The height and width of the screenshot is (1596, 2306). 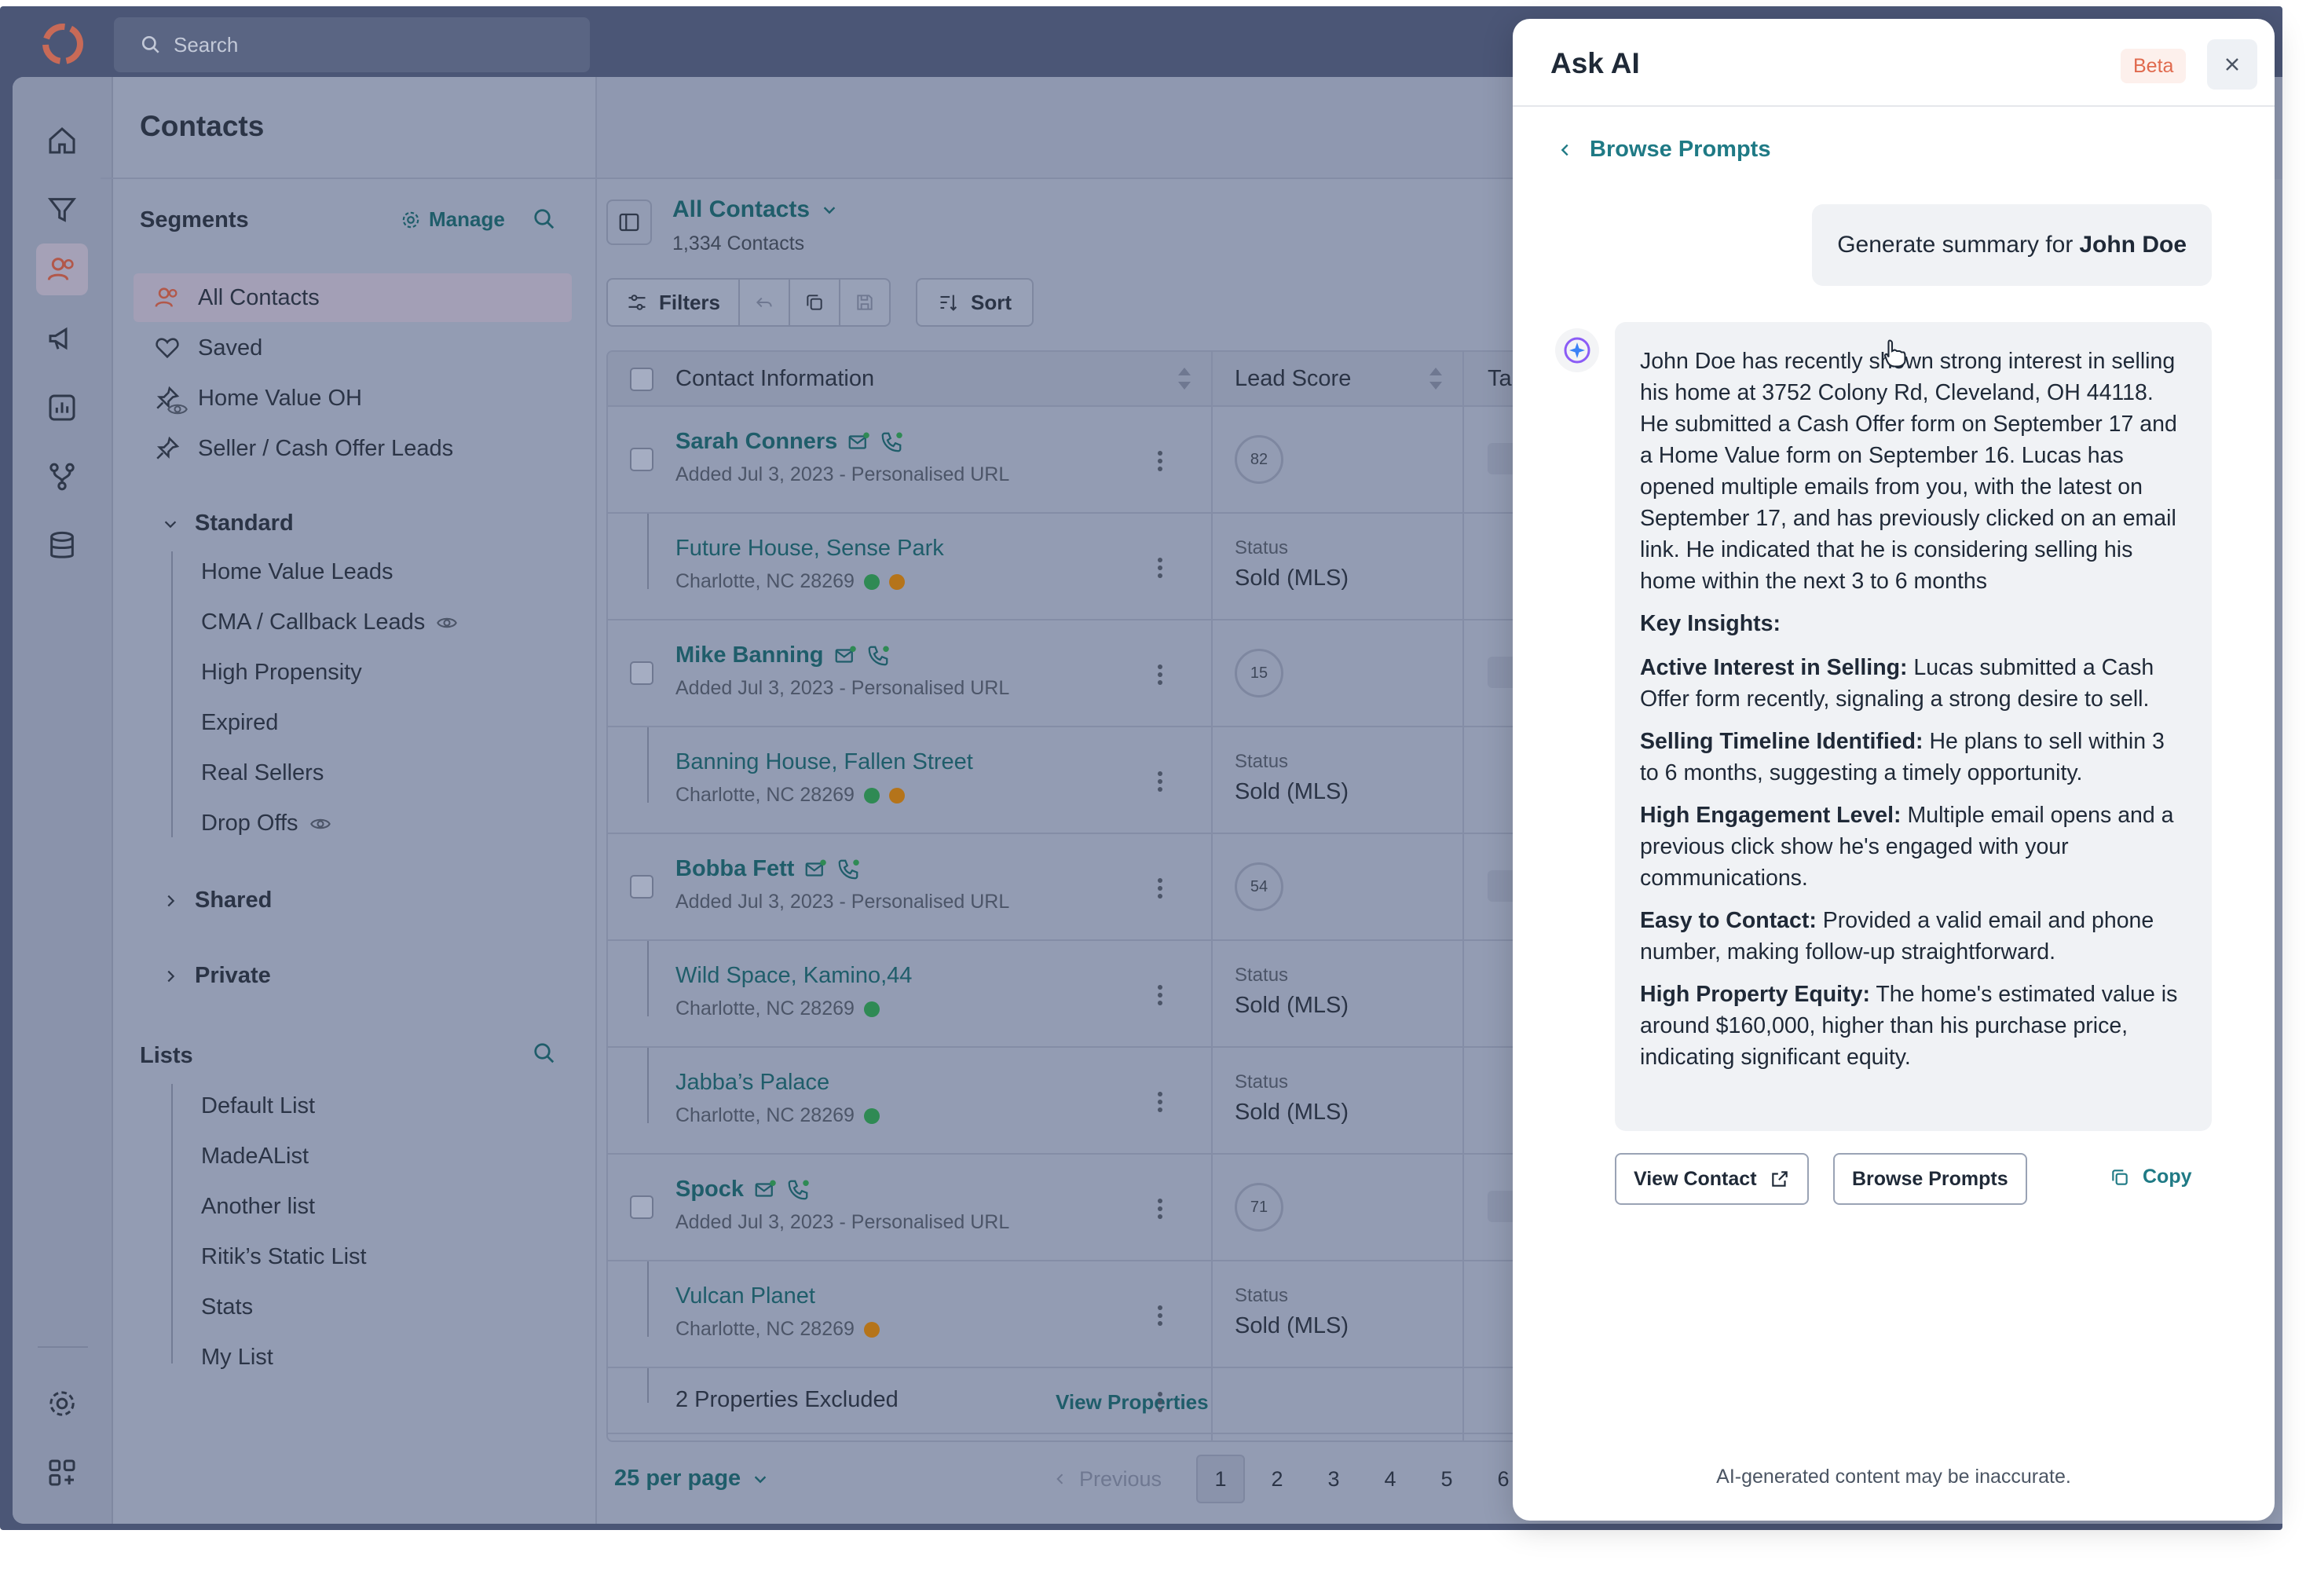 I want to click on browse-prompts-link: Browse Prompts, so click(x=1663, y=150).